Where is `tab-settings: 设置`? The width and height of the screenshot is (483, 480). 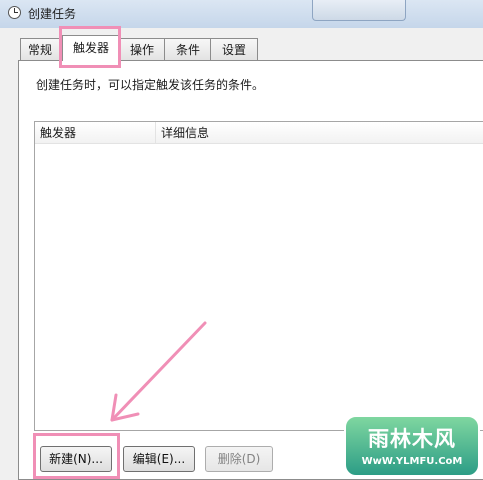 tab-settings: 设置 is located at coordinates (234, 49).